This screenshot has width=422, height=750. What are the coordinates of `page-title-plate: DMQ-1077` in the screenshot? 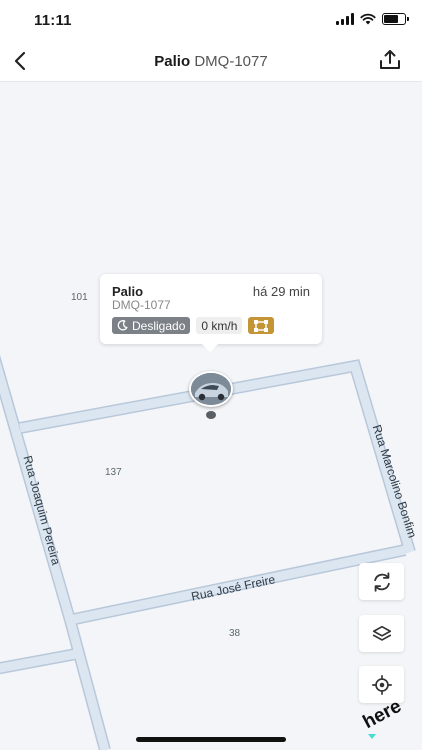 It's located at (231, 61).